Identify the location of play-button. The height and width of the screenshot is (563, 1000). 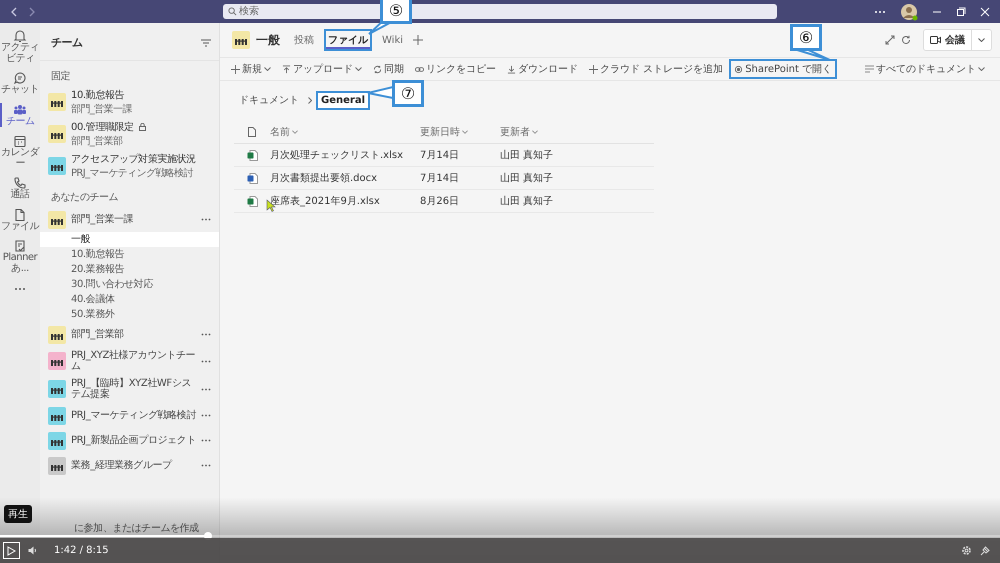
(11, 550).